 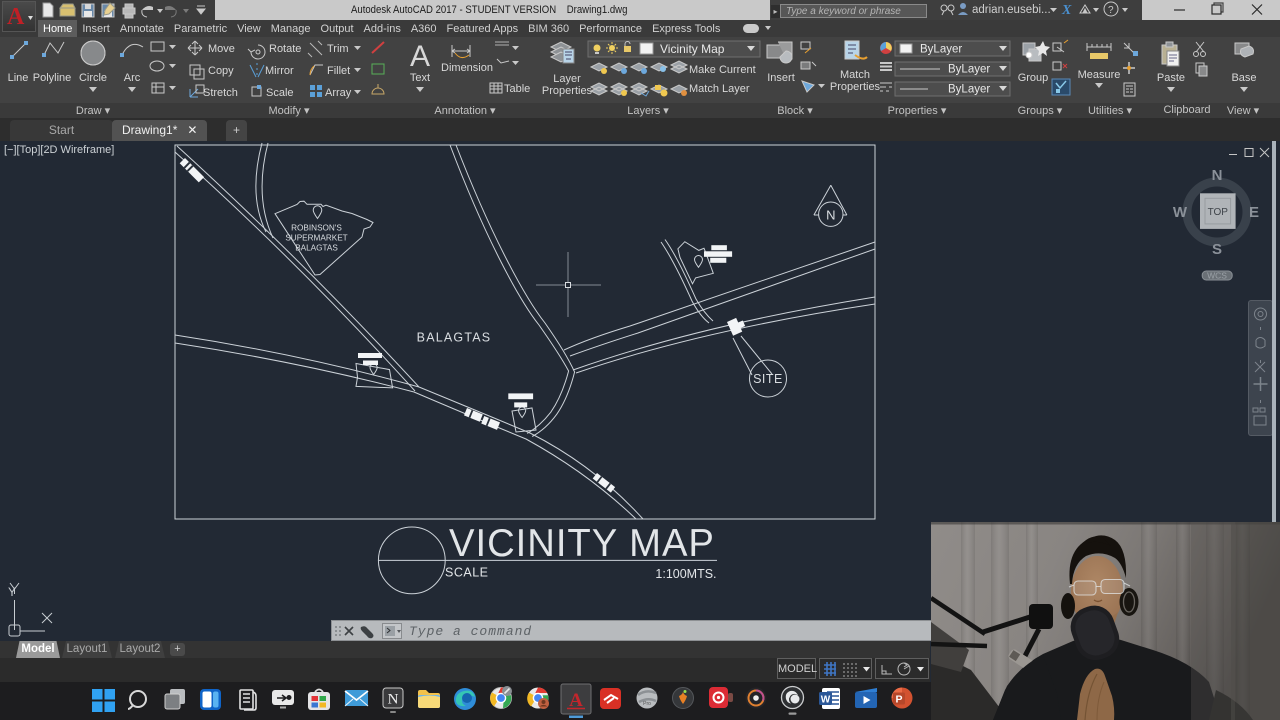 I want to click on svg-text: Polyline, so click(x=52, y=78).